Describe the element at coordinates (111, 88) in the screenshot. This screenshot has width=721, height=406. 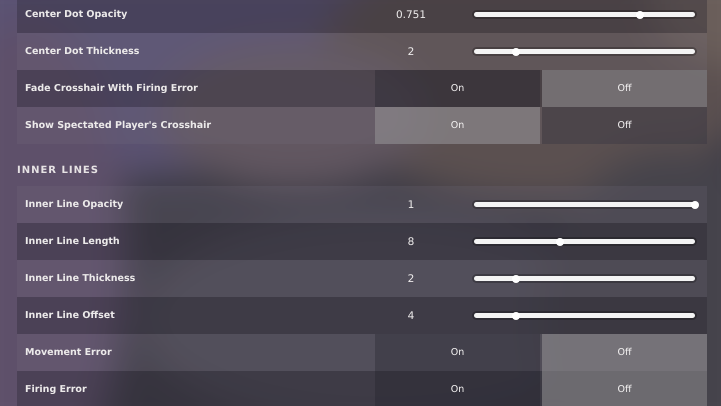
I see `setting-label: Fade Crosshair With Firing Error` at that location.